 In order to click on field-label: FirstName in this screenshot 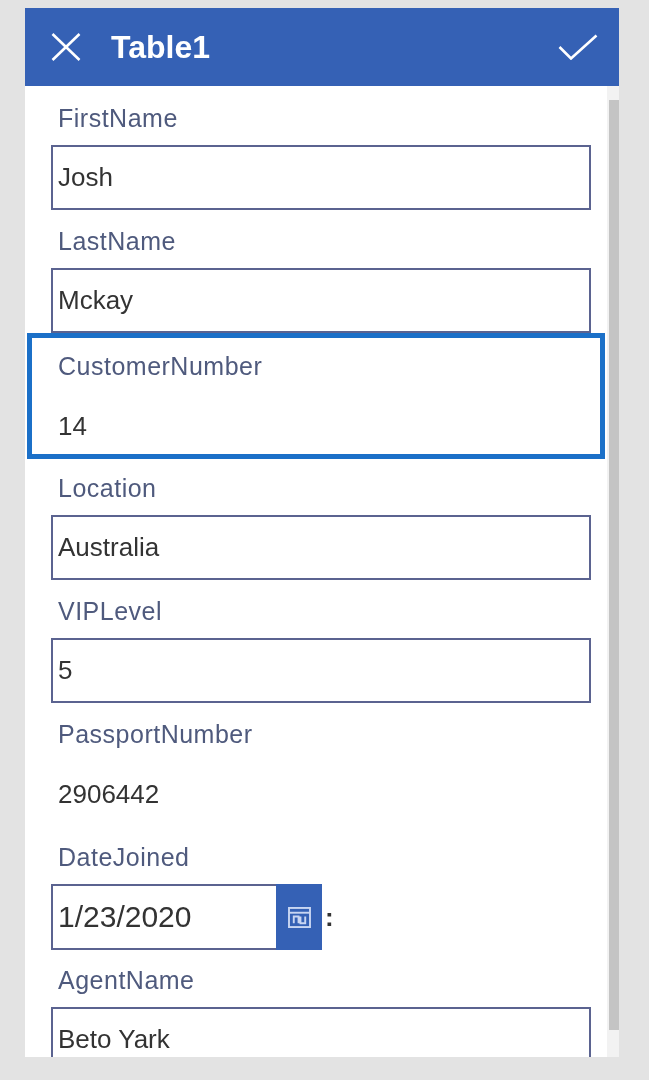, I will do `click(117, 118)`.